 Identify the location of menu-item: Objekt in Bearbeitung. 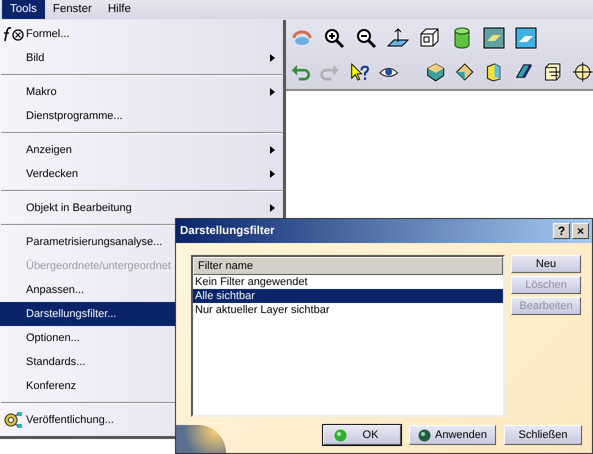
(141, 208).